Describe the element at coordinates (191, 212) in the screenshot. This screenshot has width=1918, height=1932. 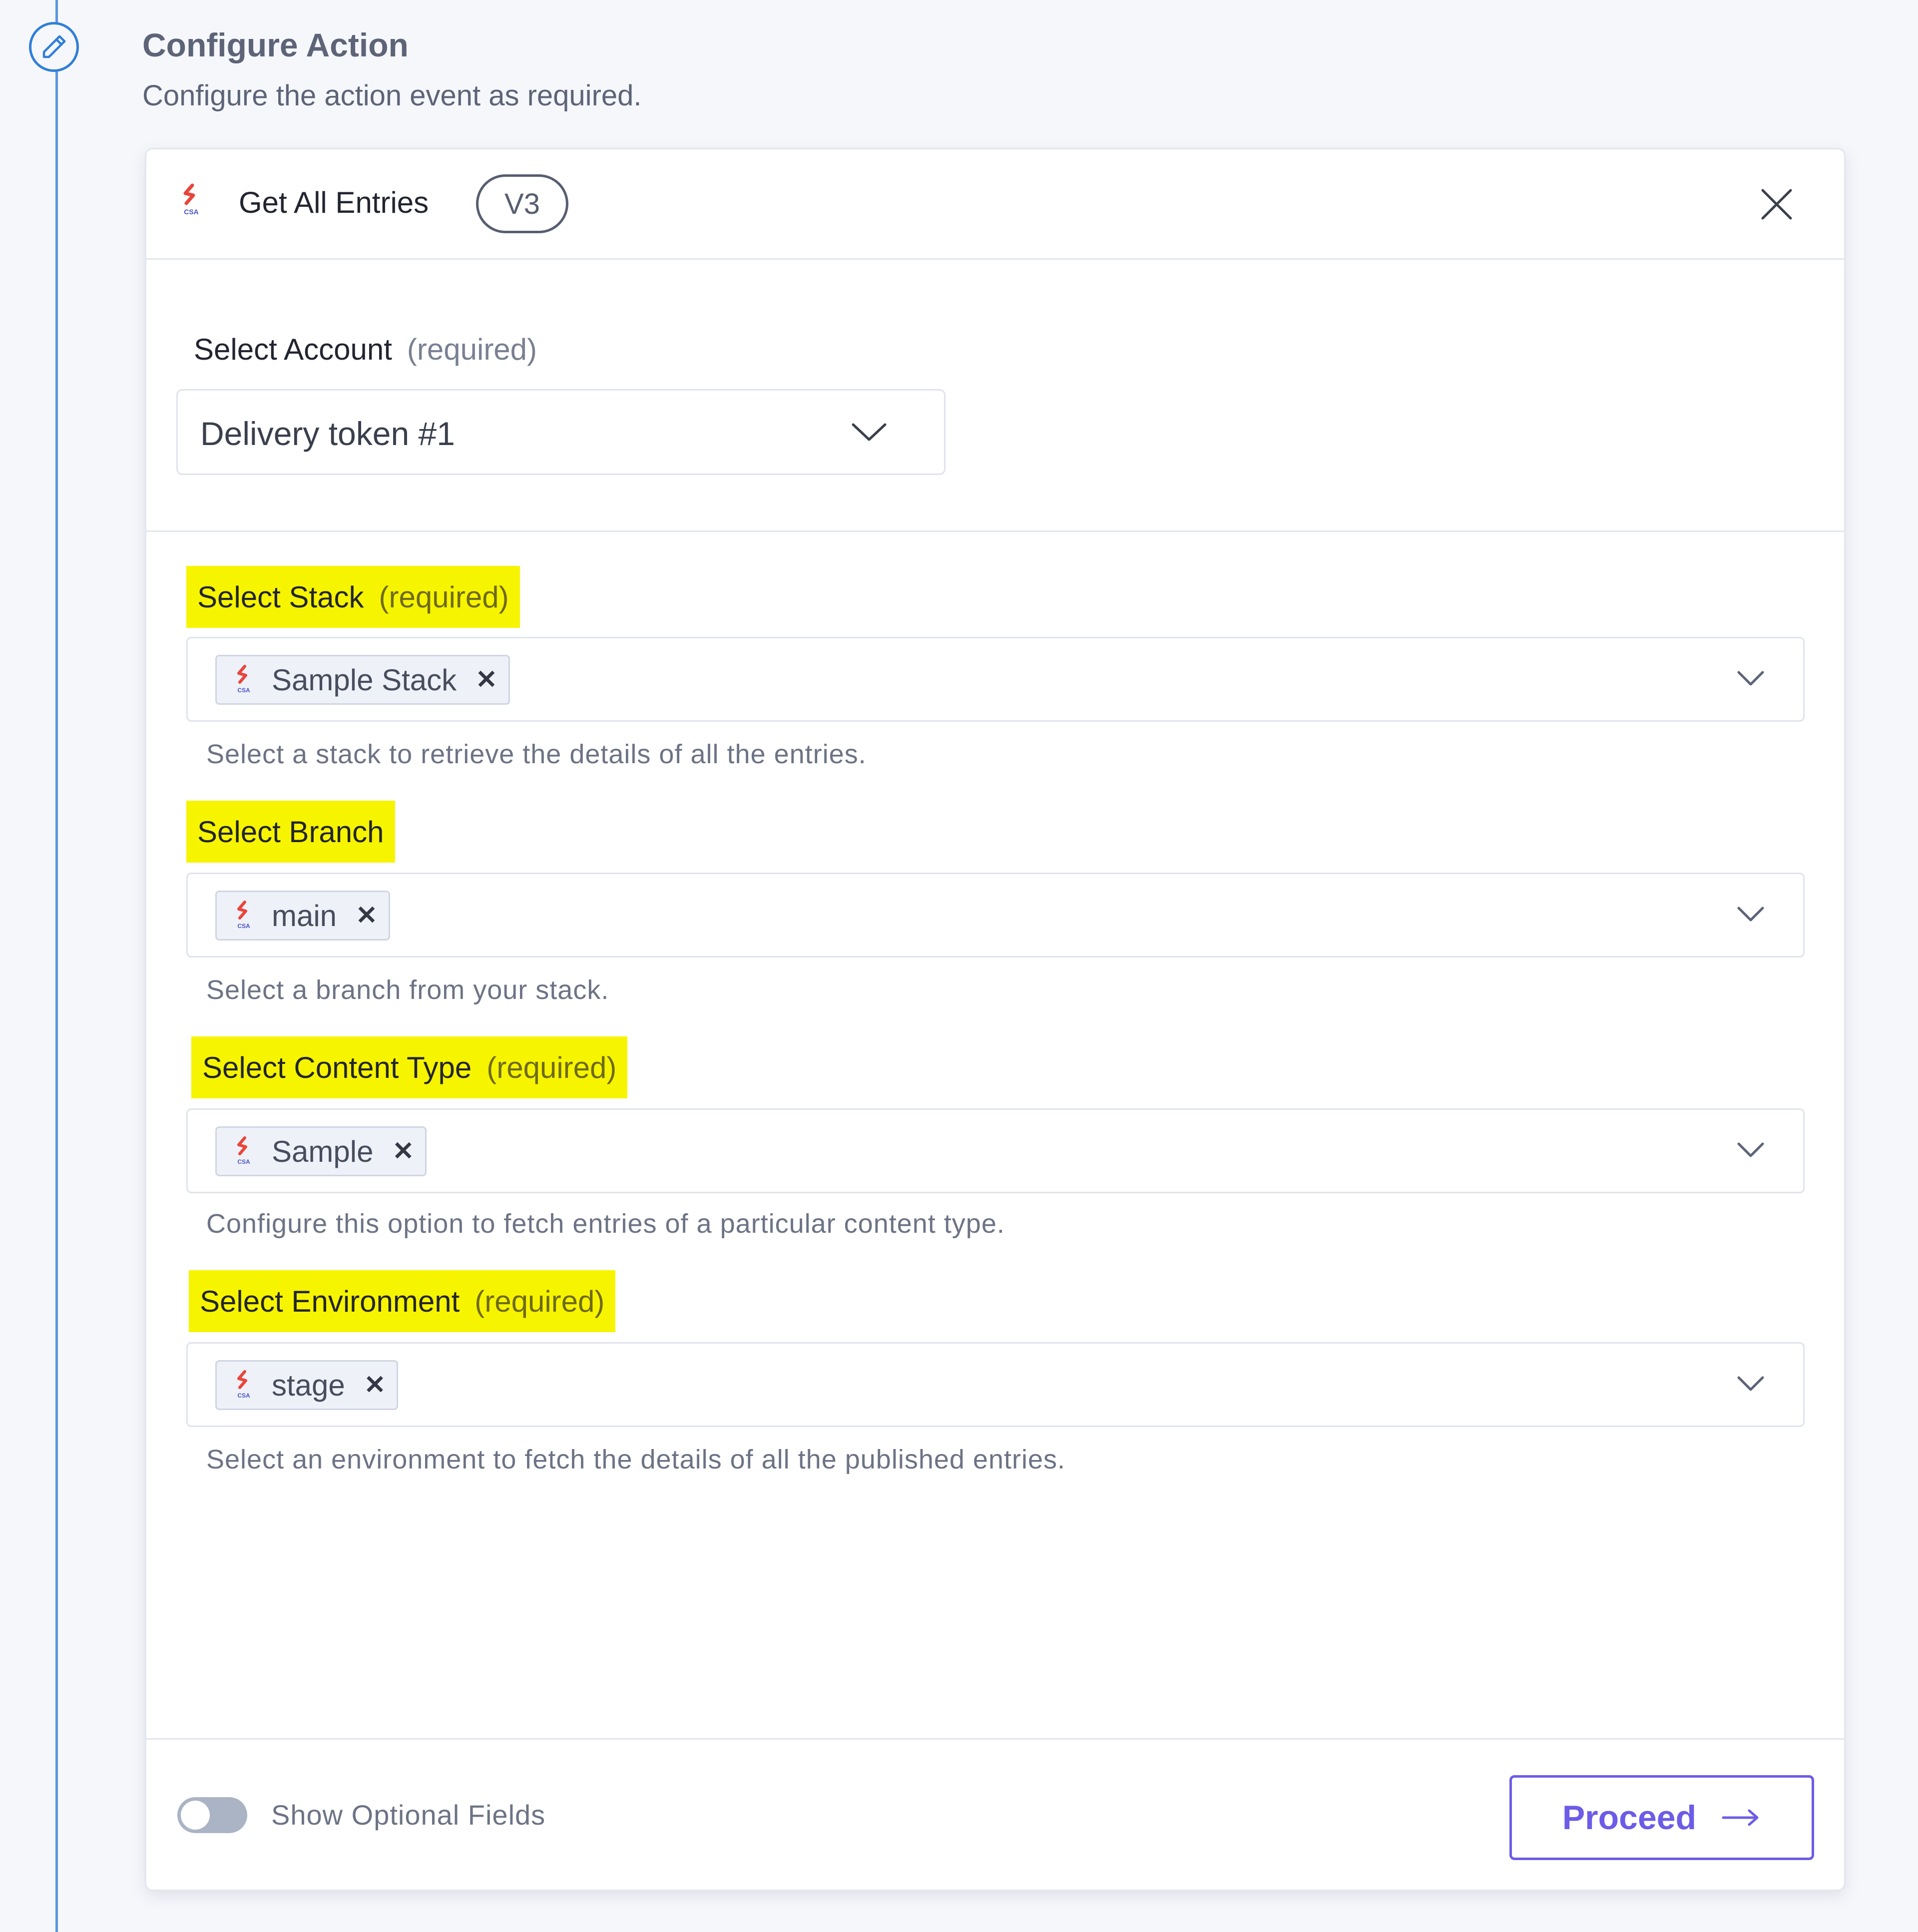
I see `logo-text: CSA` at that location.